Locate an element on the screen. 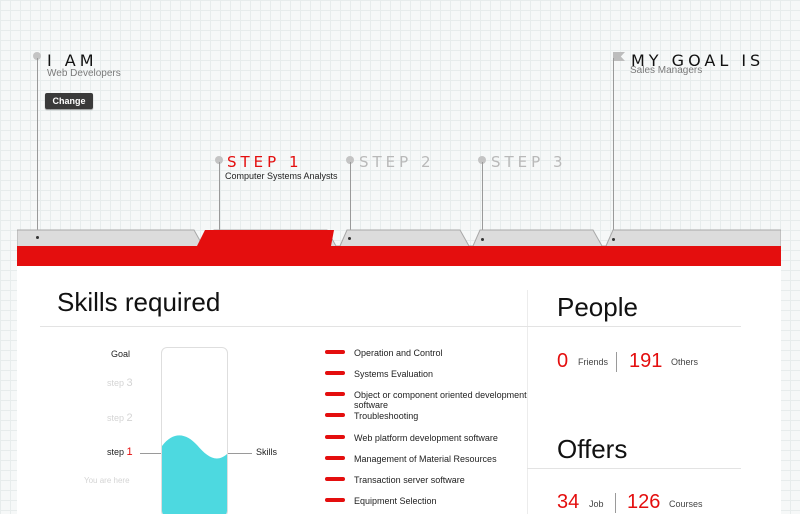  path-tab-strip is located at coordinates (399, 238).